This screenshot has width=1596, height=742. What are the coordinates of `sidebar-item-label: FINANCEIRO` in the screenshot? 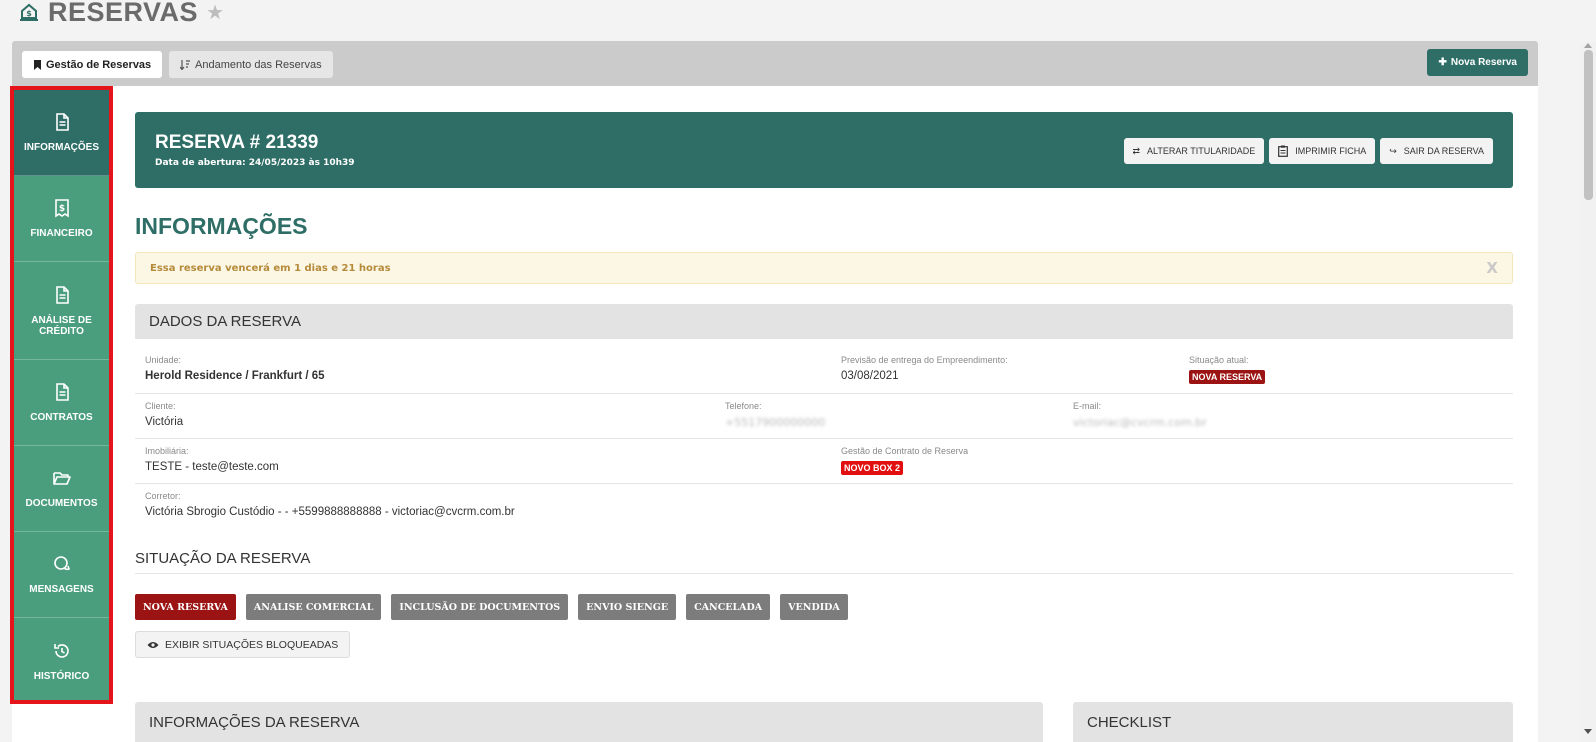 It's located at (61, 233).